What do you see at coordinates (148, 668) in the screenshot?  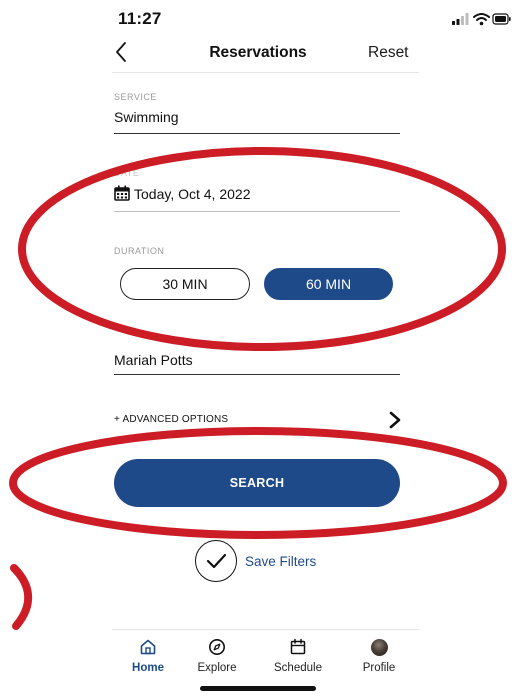 I see `tab-home-label: Home` at bounding box center [148, 668].